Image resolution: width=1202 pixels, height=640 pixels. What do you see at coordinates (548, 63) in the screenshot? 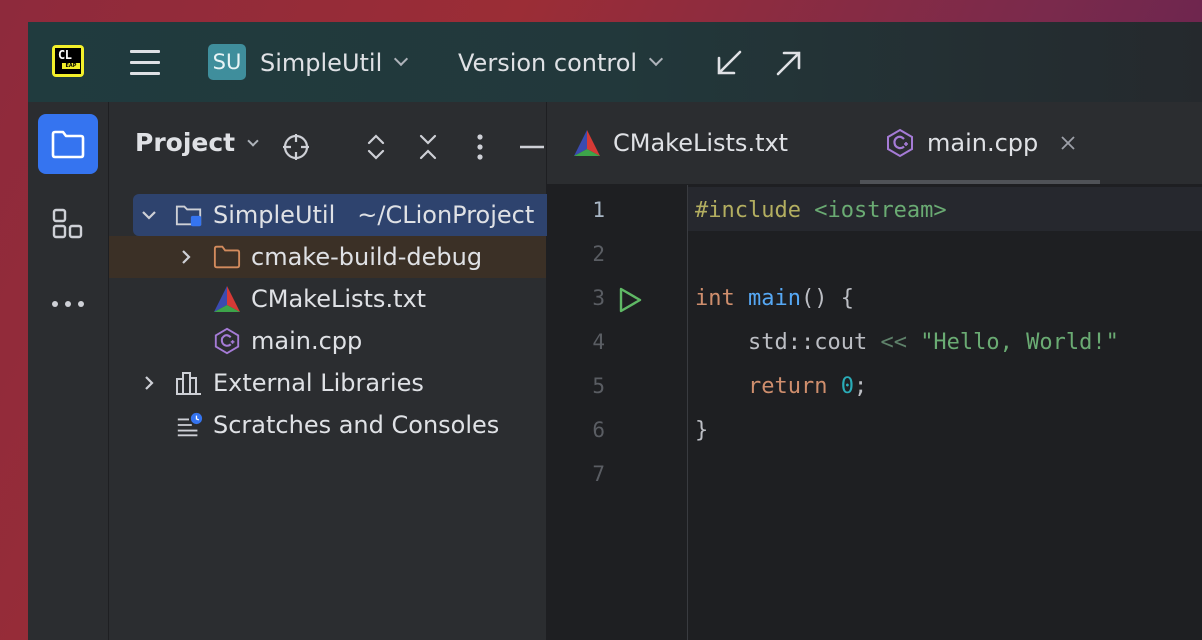
I see `version-control-label: Version control` at bounding box center [548, 63].